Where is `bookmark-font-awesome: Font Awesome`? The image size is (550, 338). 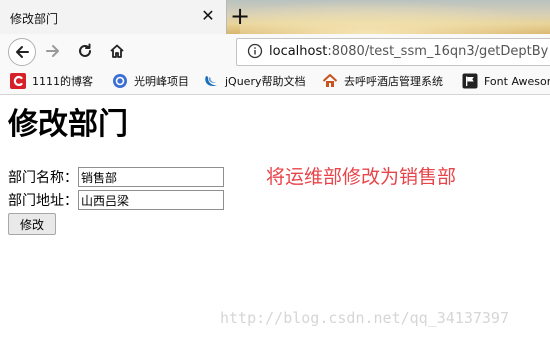 bookmark-font-awesome: Font Awesome is located at coordinates (506, 81).